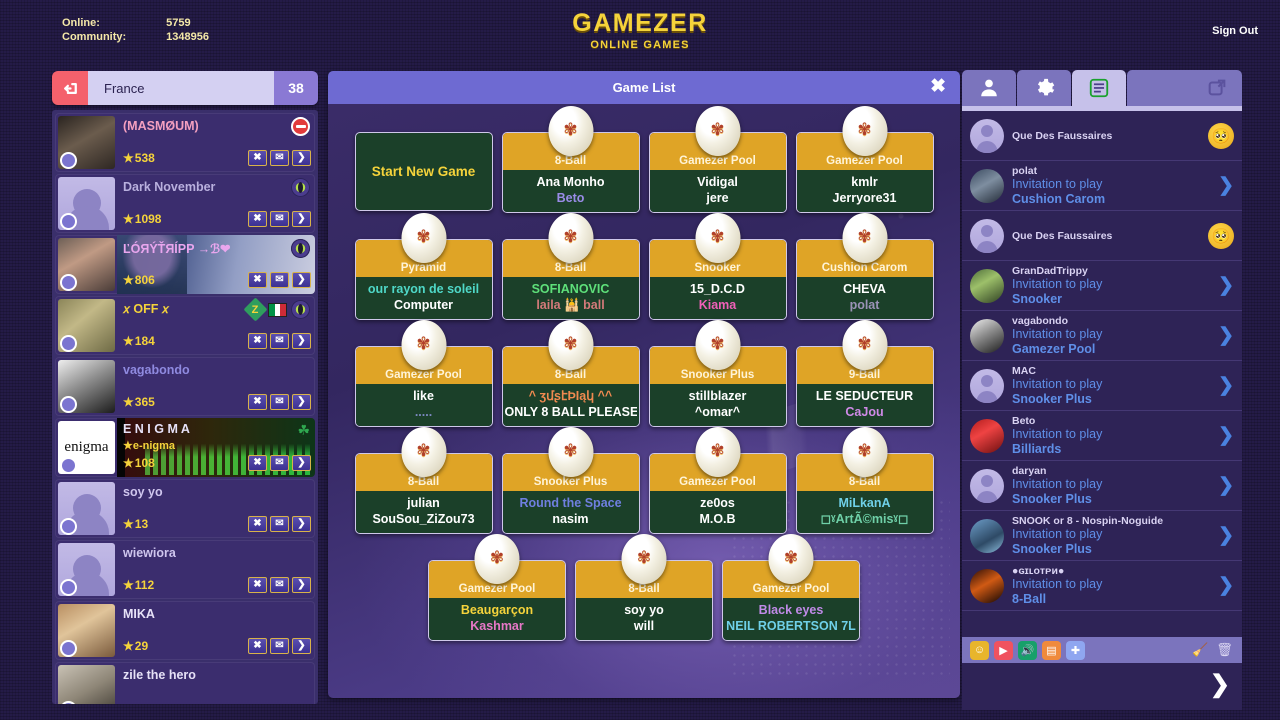 This screenshot has height=720, width=1280. What do you see at coordinates (864, 266) in the screenshot?
I see `game-card: ✾ Cushion Carom CHEVA polat` at bounding box center [864, 266].